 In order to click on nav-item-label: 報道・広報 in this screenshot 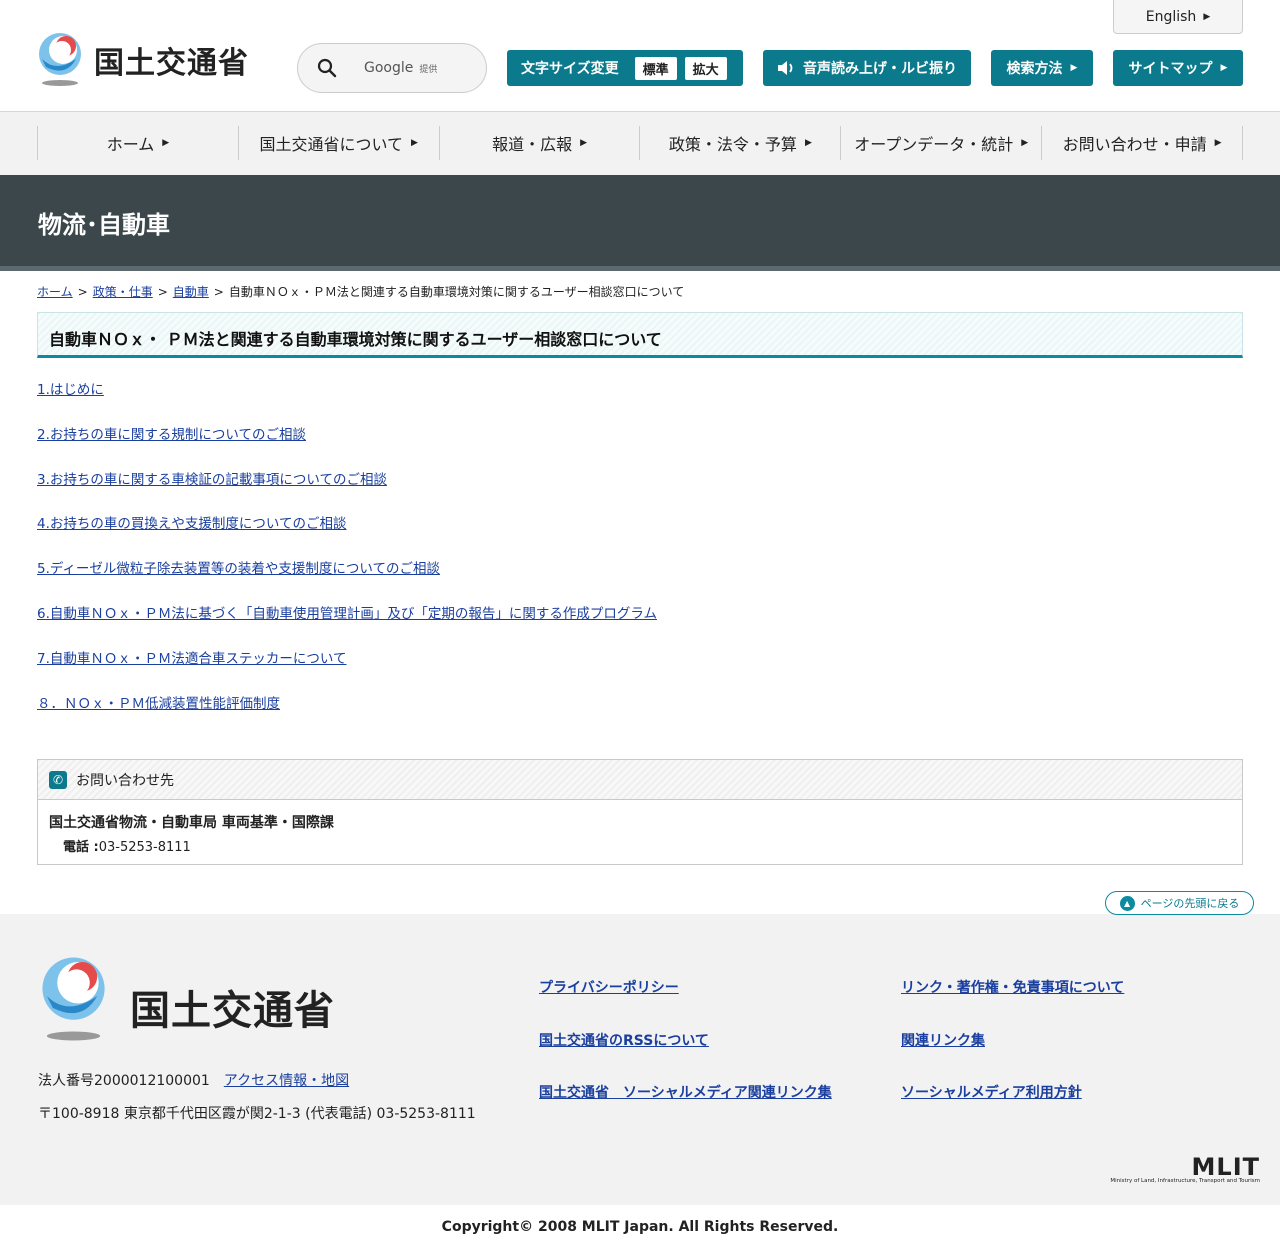, I will do `click(532, 144)`.